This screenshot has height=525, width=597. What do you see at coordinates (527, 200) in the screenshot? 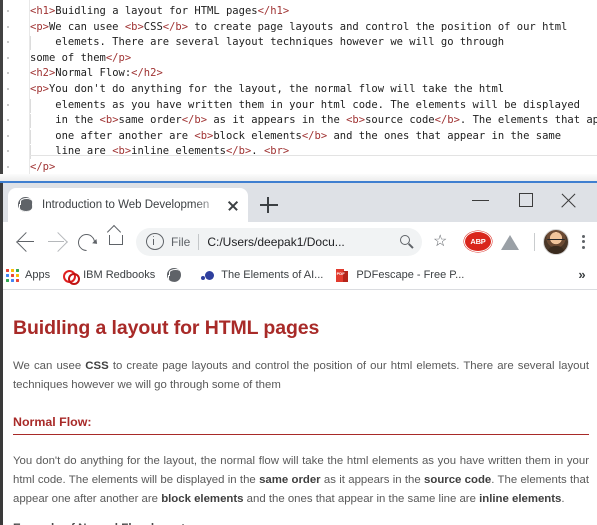
I see `maximize-icon` at bounding box center [527, 200].